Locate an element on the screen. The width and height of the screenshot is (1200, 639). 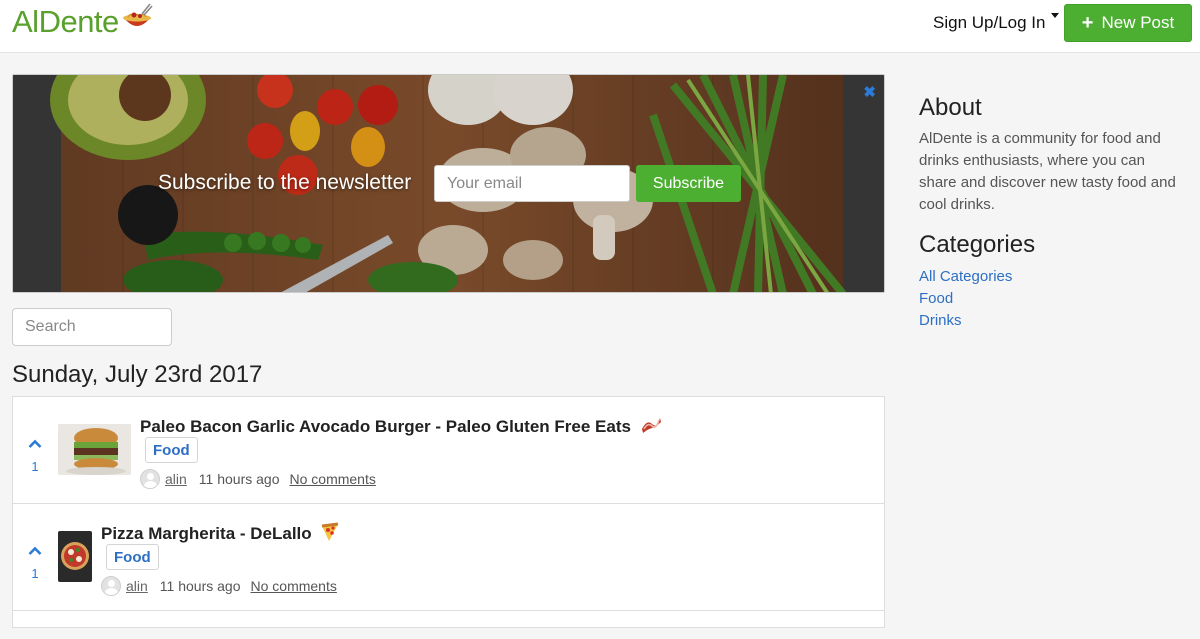
search-placeholder: Search is located at coordinates (50, 326).